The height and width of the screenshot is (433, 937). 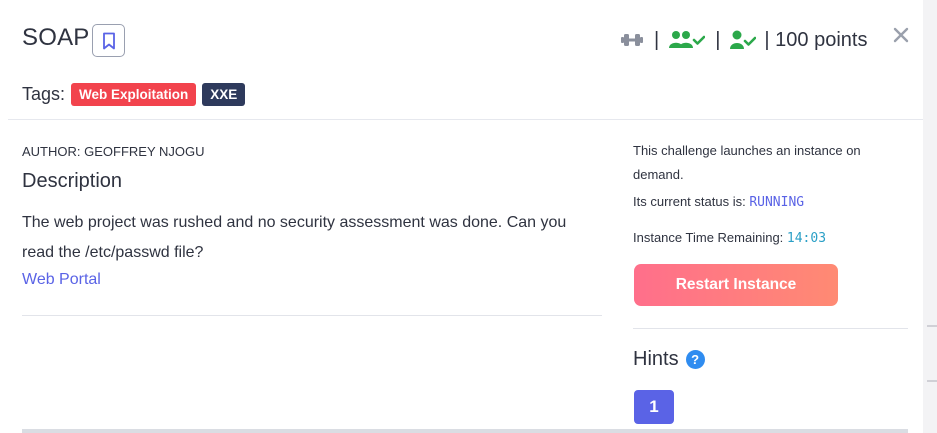 I want to click on tags-row: Tags: Web Exploitation XXE, so click(x=136, y=94).